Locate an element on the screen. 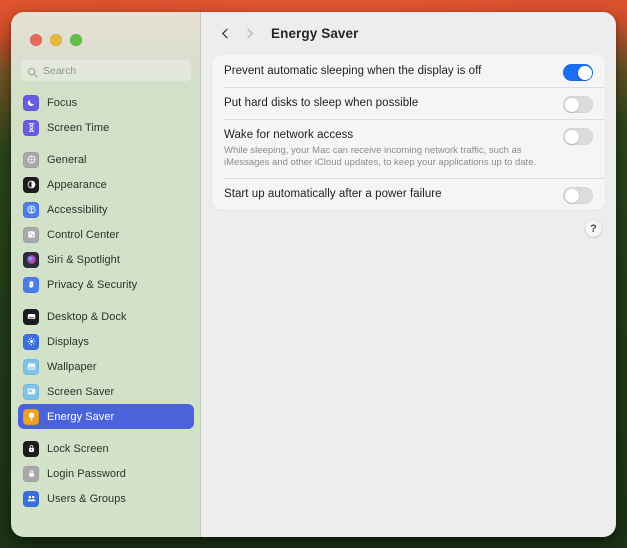  login-password-icon is located at coordinates (31, 473).